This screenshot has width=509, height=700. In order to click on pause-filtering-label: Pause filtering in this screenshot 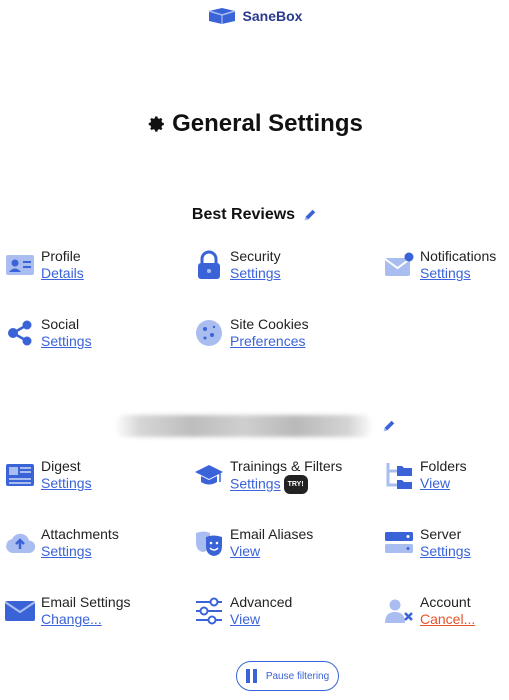, I will do `click(297, 676)`.